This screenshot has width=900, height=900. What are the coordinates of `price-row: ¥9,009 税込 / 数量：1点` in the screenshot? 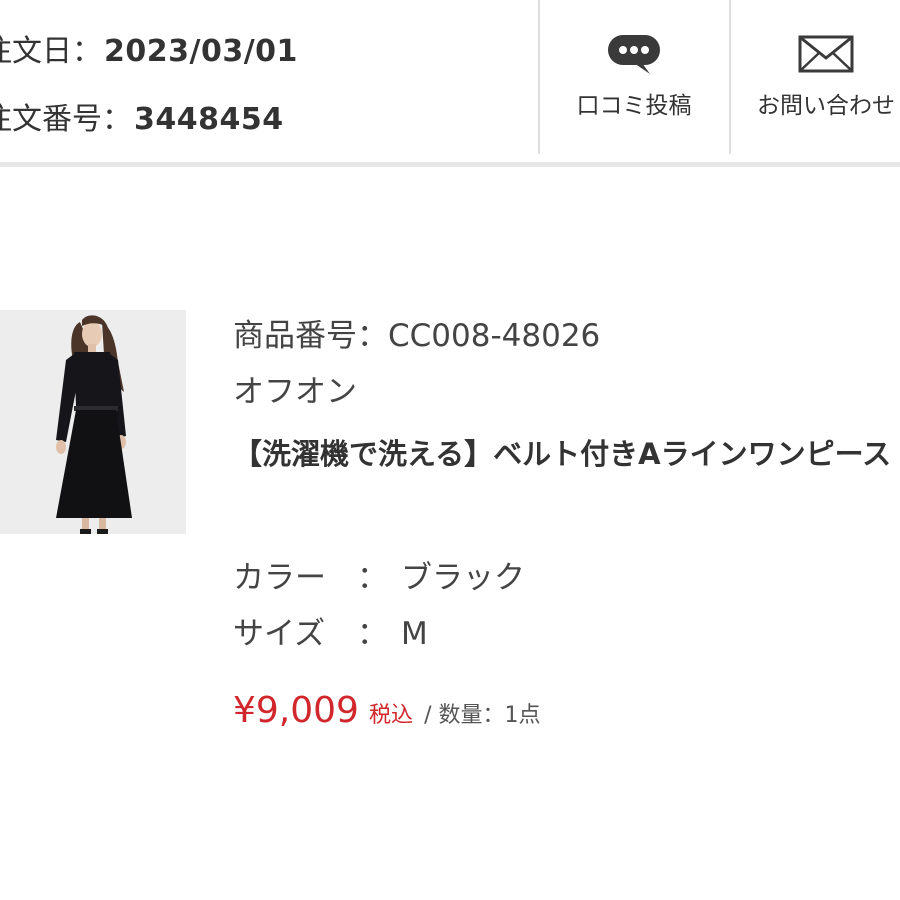 It's located at (386, 710).